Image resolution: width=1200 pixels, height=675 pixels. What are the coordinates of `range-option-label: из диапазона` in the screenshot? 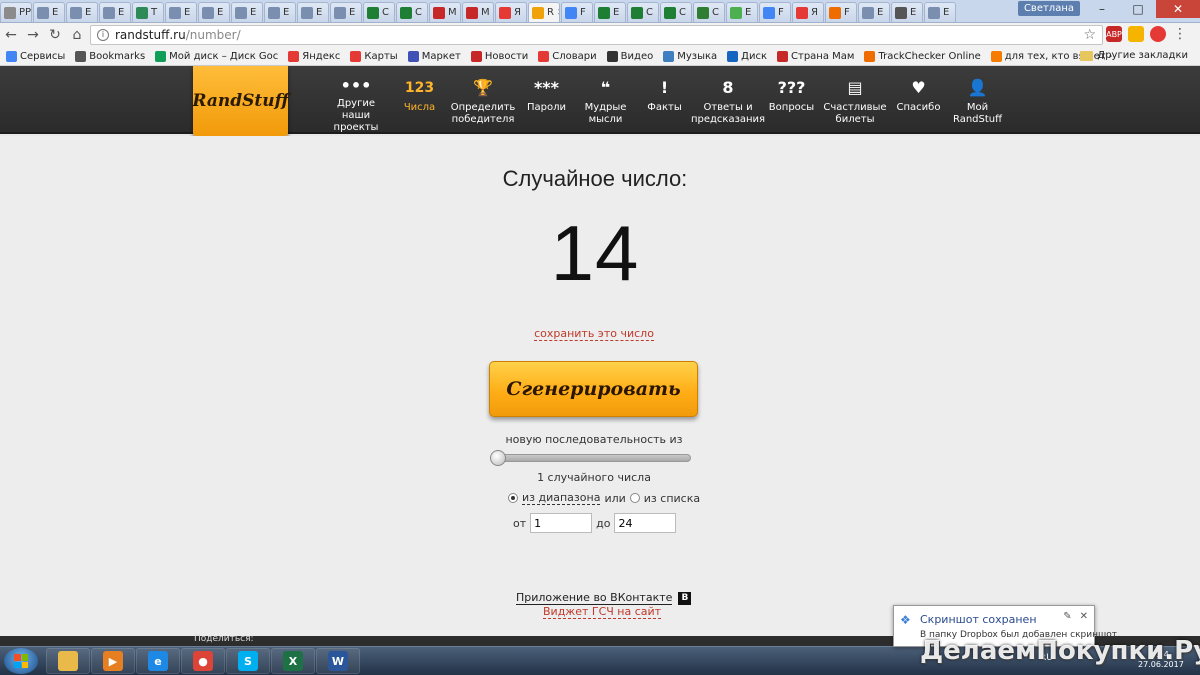 It's located at (561, 498).